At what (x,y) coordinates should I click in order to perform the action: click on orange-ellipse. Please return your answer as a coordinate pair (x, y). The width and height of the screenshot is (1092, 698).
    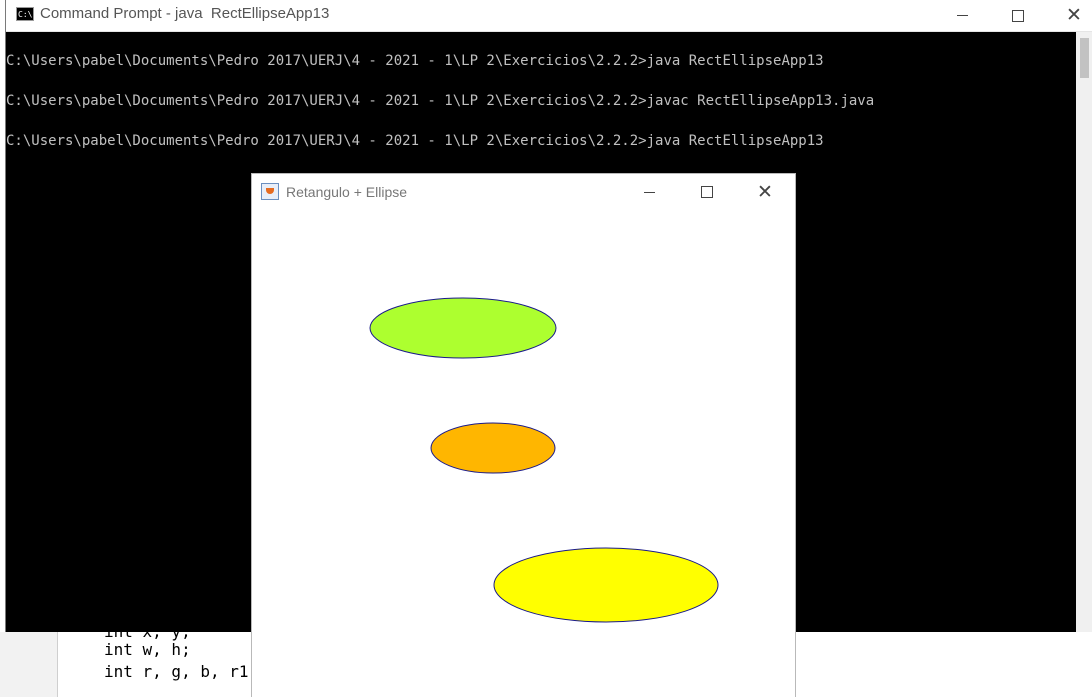
    Looking at the image, I should click on (493, 448).